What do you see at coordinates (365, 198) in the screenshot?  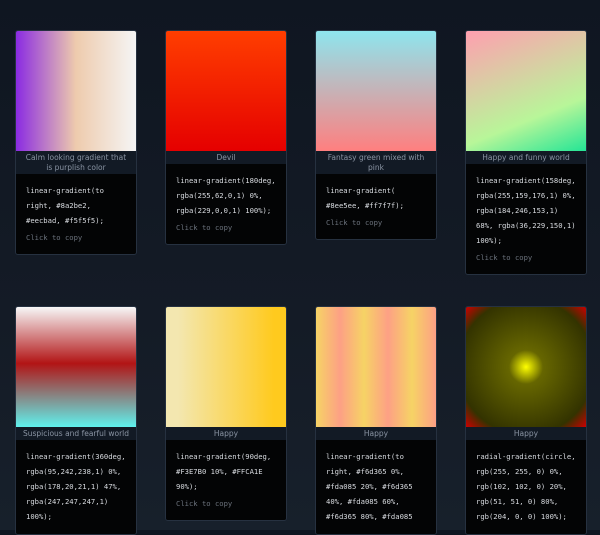 I see `gradient-code: linear-gradient( #8ee5ee, #ff7f7f);` at bounding box center [365, 198].